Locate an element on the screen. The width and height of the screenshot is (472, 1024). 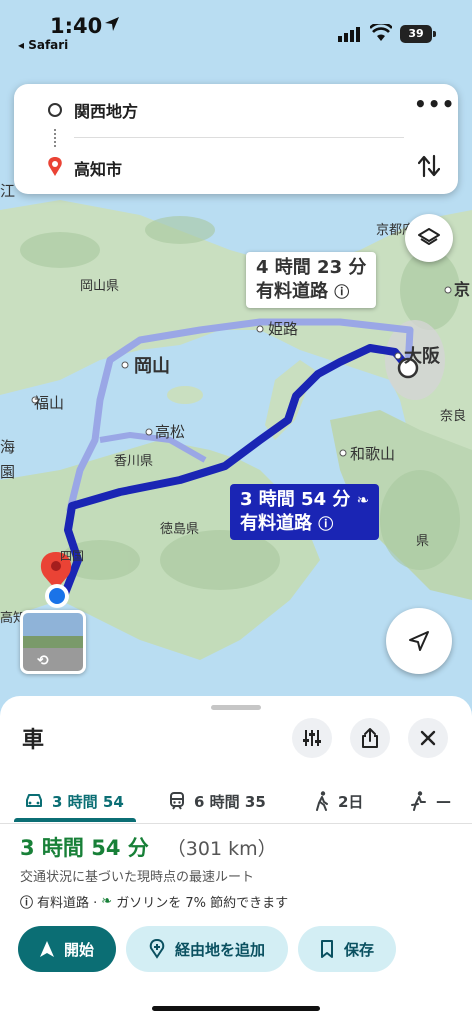
tab-ride: — is located at coordinates (430, 801).